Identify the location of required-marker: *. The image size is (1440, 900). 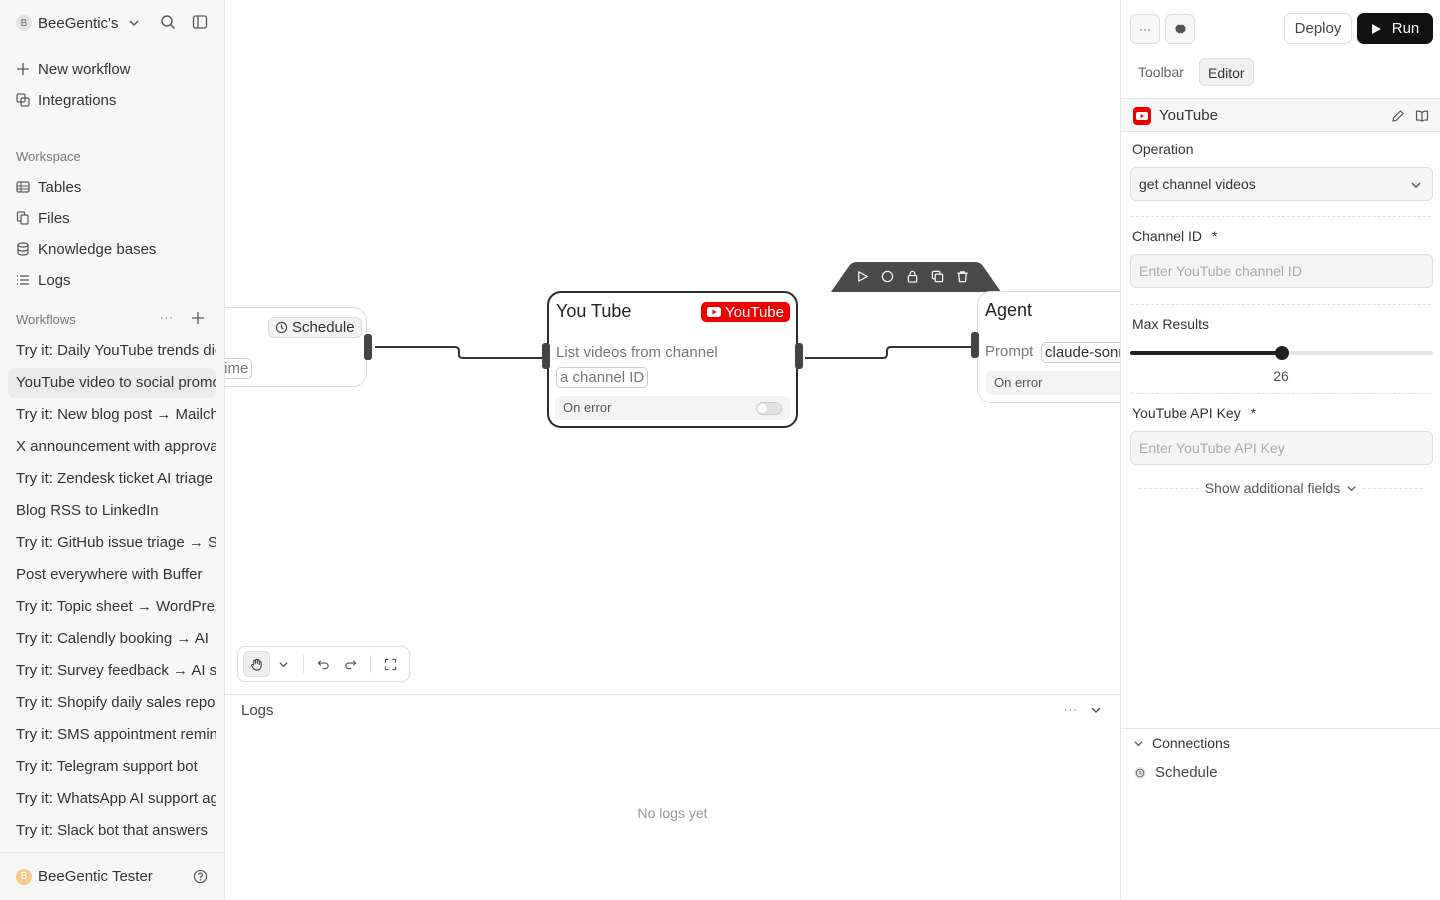
(1214, 236).